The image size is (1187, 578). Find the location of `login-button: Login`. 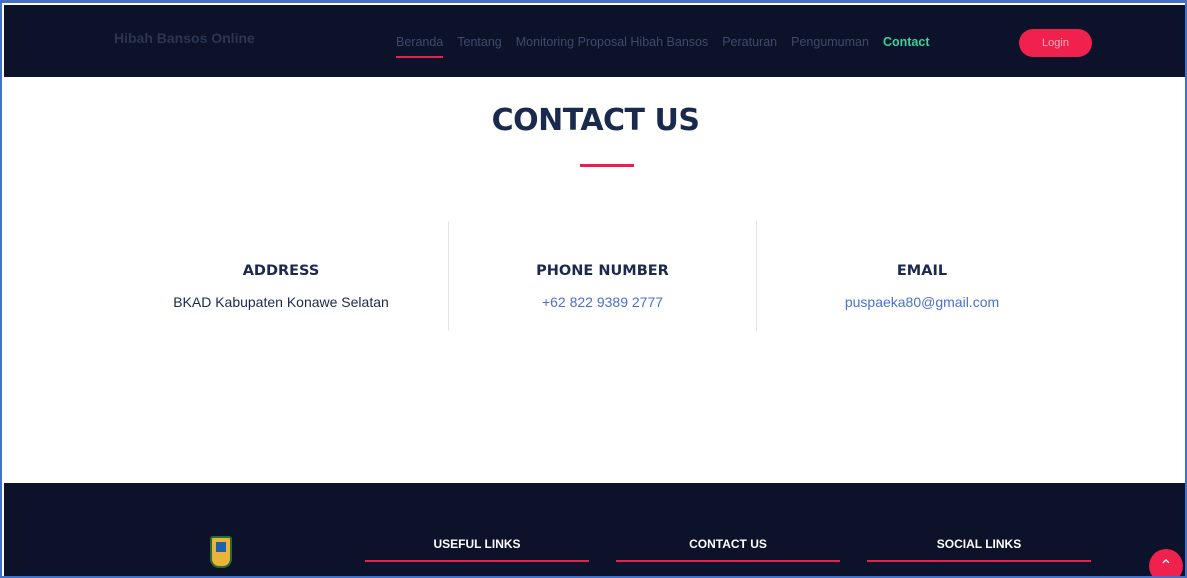

login-button: Login is located at coordinates (1055, 43).